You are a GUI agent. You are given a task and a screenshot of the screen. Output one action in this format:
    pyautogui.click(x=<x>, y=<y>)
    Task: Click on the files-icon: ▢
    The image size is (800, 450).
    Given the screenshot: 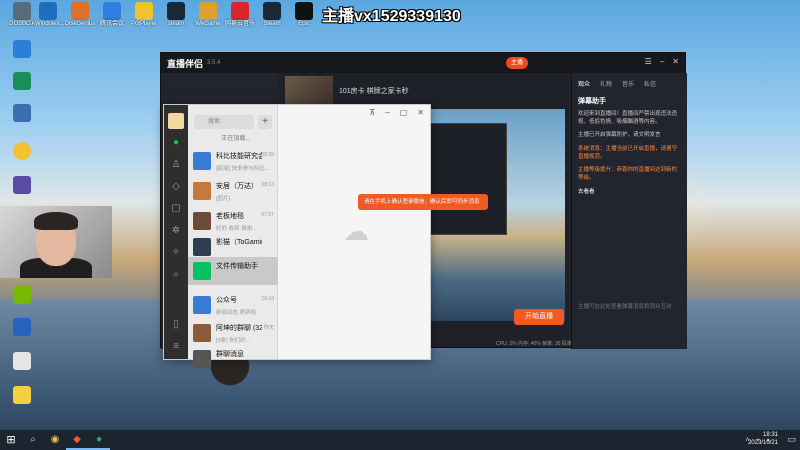 What is the action you would take?
    pyautogui.click(x=176, y=209)
    